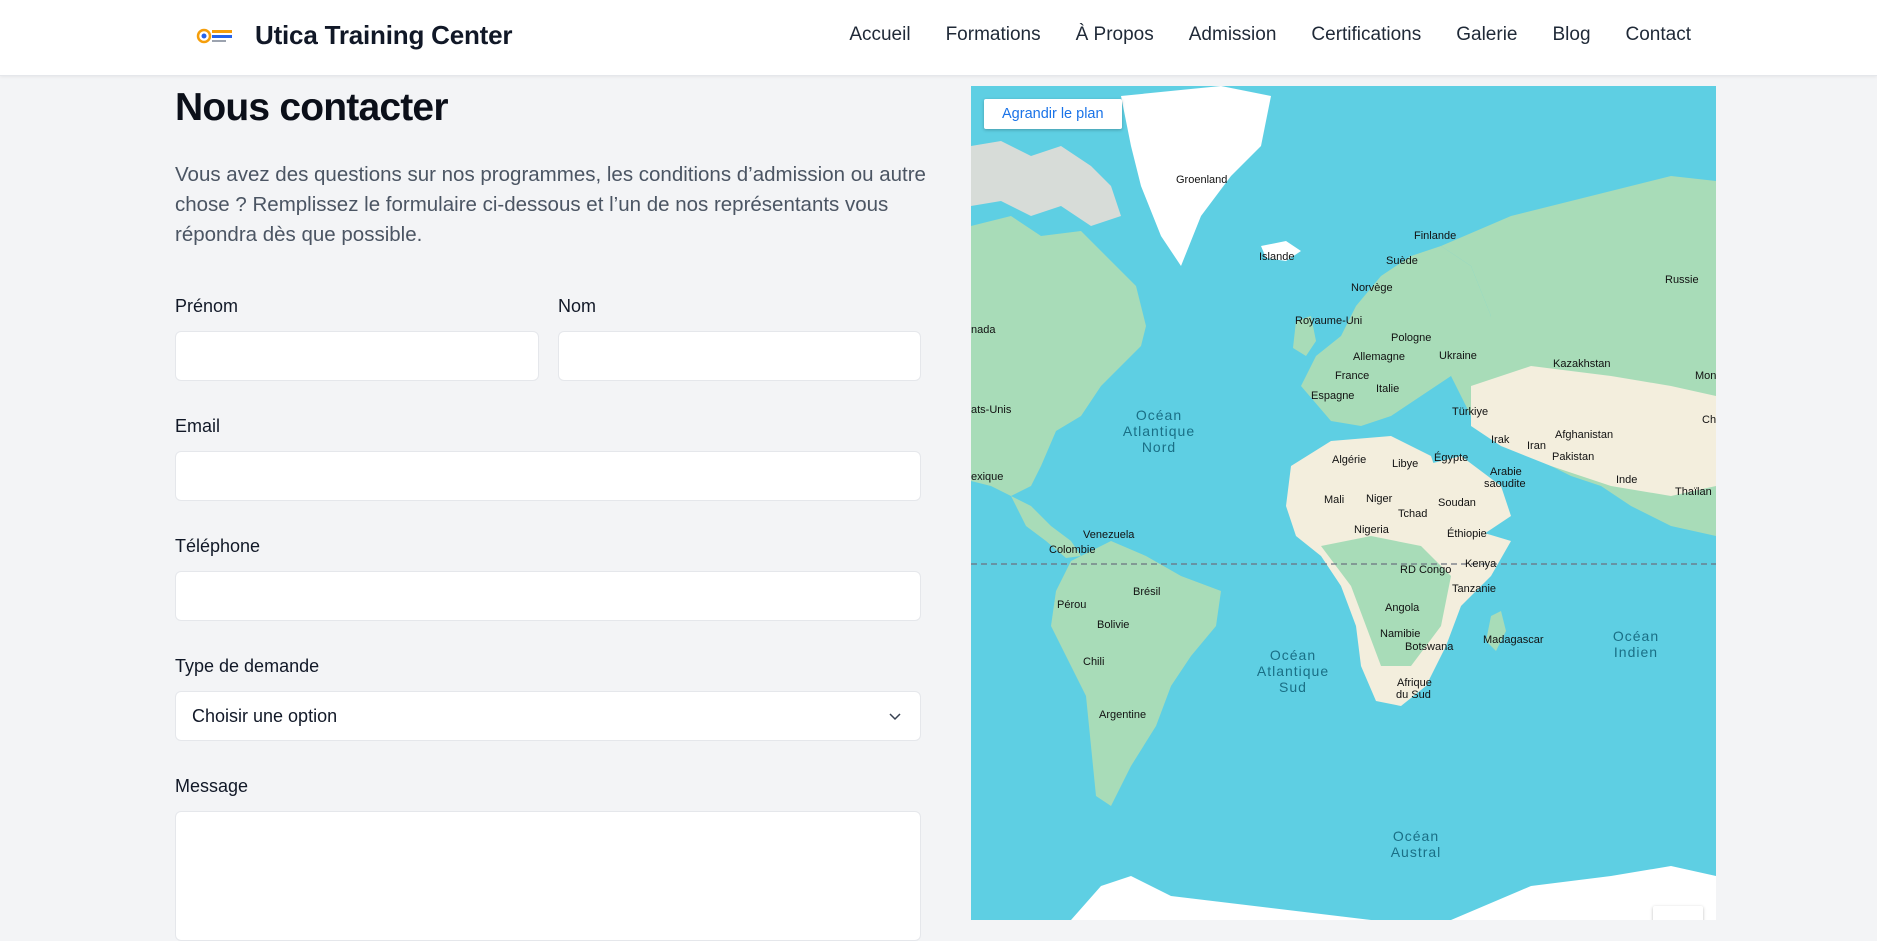 This screenshot has width=1877, height=941. Describe the element at coordinates (1072, 550) in the screenshot. I see `label-colombia: Colombie` at that location.